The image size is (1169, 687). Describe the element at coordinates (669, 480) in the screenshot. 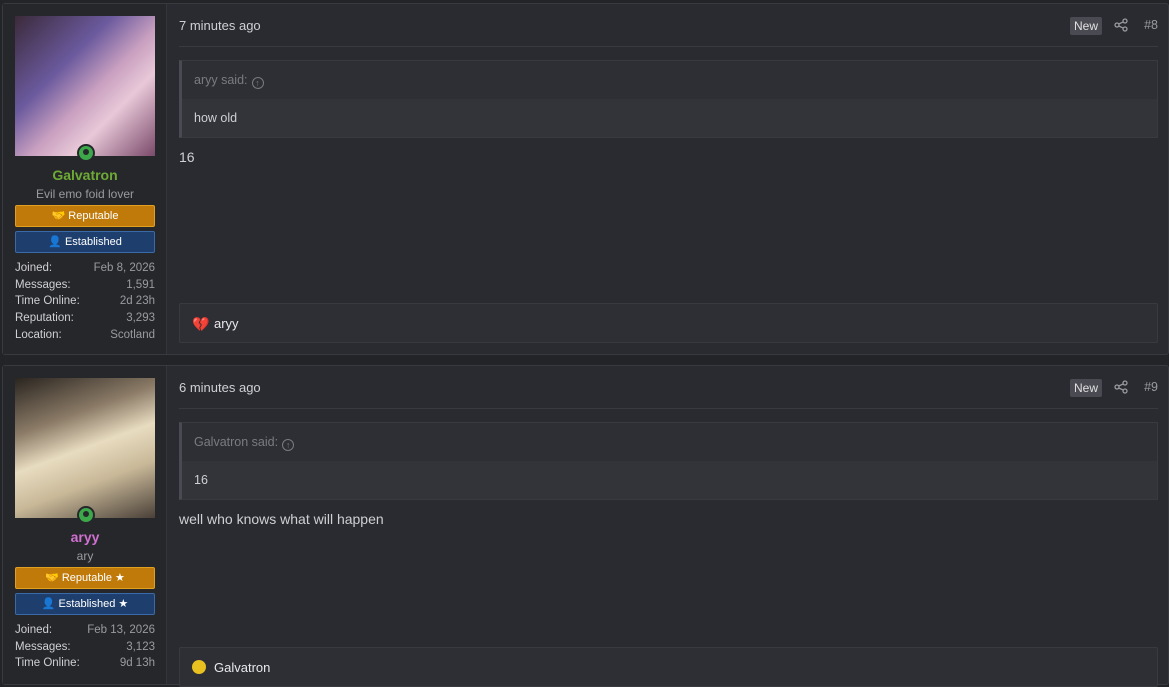

I see `quote-body: 16` at that location.